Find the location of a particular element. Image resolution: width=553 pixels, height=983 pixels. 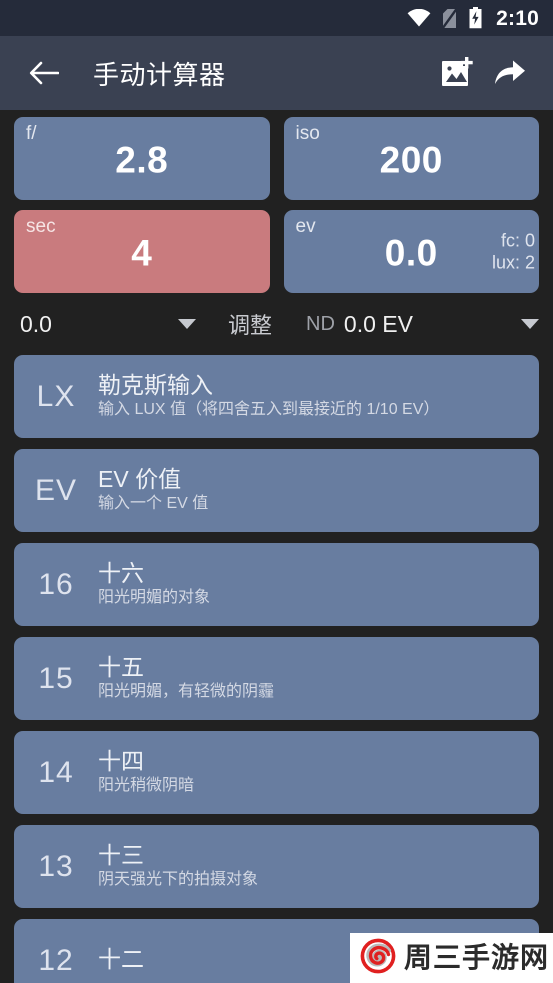

list-item-subtitle: 阳光稍微阴暗 is located at coordinates (146, 786).